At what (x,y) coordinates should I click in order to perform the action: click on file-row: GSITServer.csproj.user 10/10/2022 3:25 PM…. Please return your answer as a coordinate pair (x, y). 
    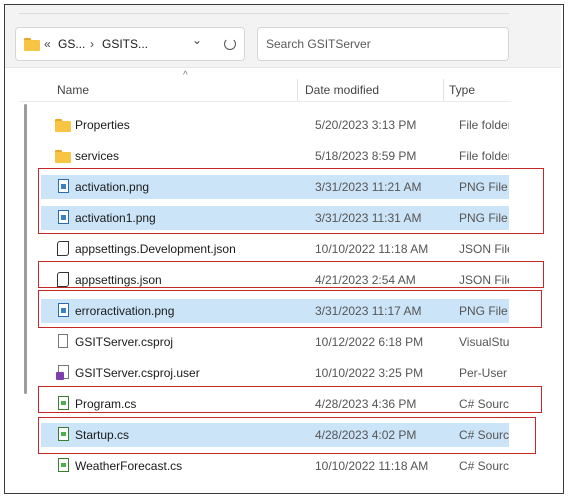
    Looking at the image, I should click on (275, 373).